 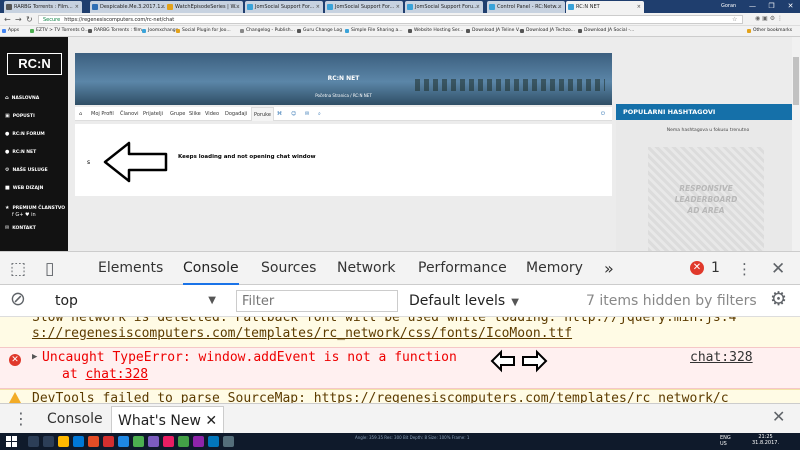 I want to click on bookmark-item: Guru Change Log, so click(x=319, y=31).